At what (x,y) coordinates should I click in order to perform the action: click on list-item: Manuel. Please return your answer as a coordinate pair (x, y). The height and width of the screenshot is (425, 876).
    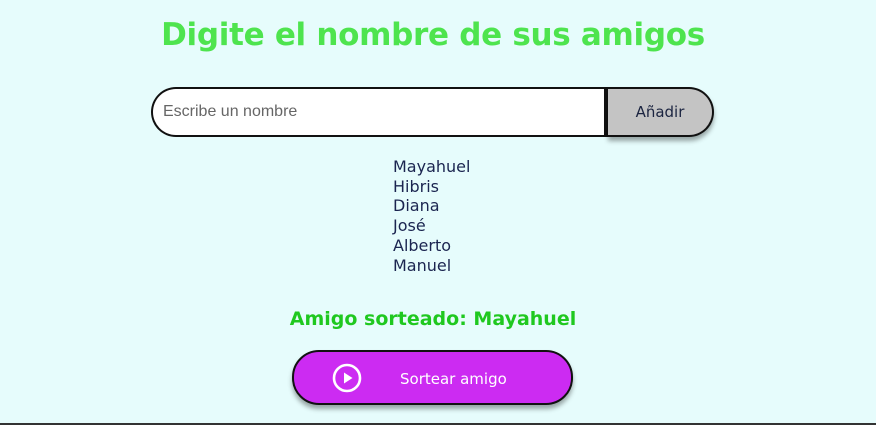
    Looking at the image, I should click on (422, 265).